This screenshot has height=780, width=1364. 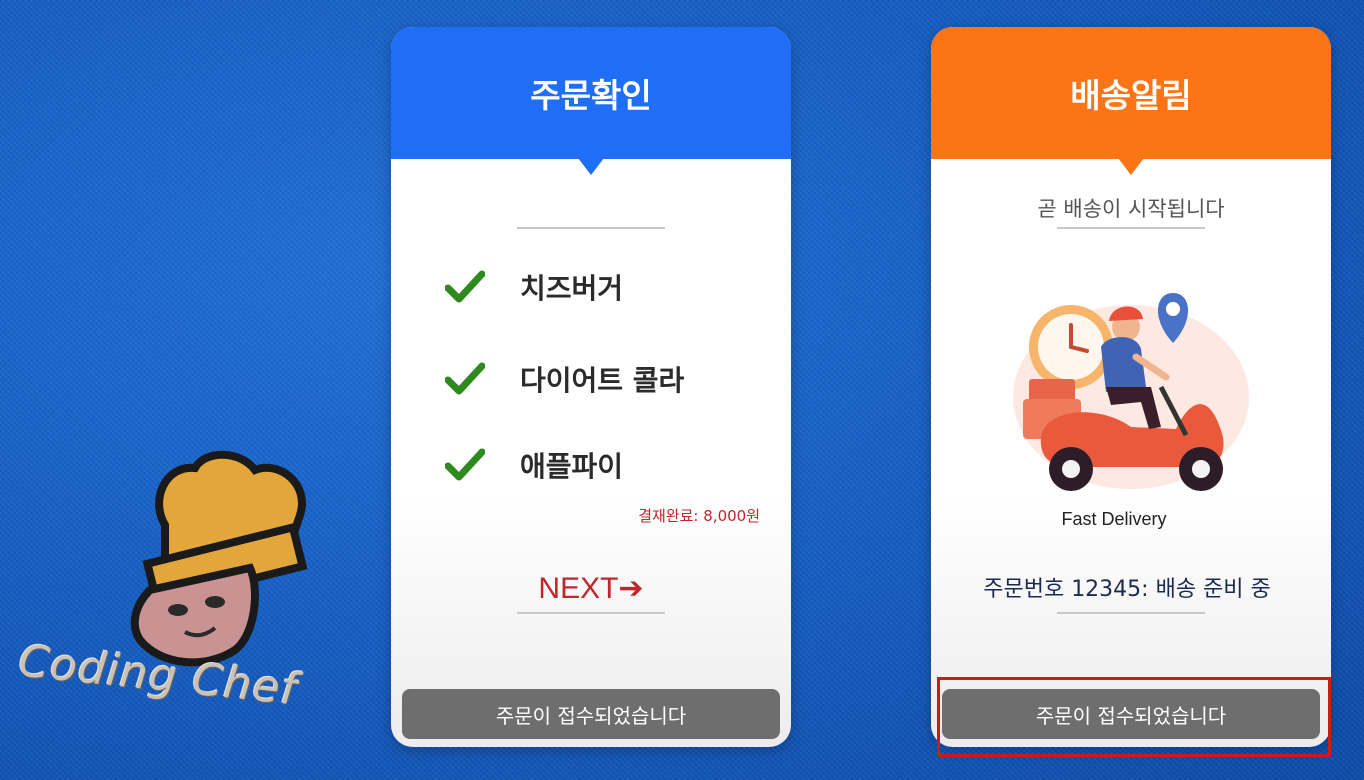 What do you see at coordinates (591, 588) in the screenshot?
I see `next-link: NEXT➔` at bounding box center [591, 588].